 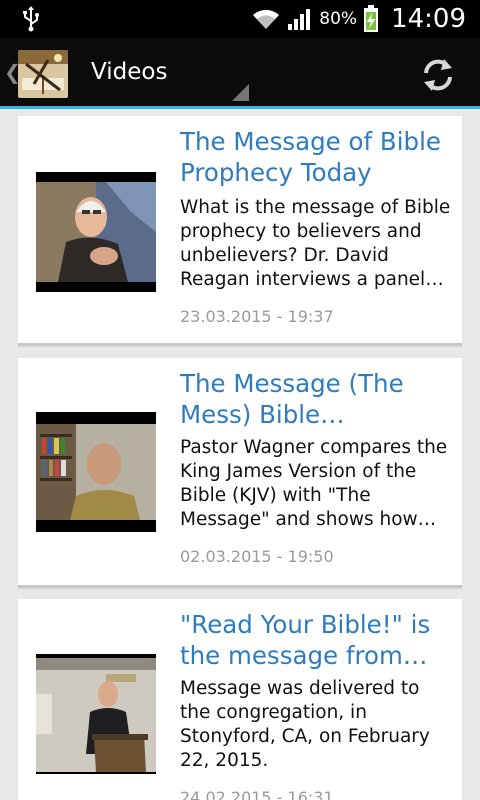 What do you see at coordinates (257, 556) in the screenshot?
I see `video-date: 02.03.2015 - 19:50` at bounding box center [257, 556].